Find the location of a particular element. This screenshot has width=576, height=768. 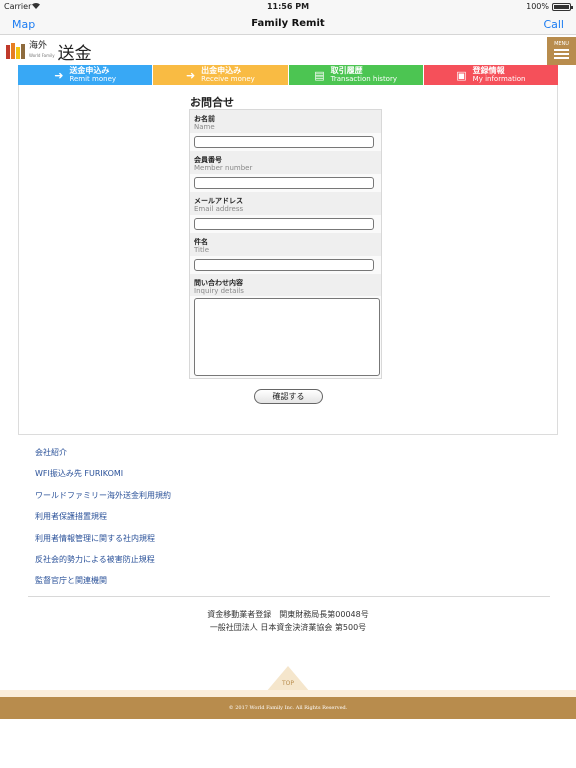

inquiry-details-field is located at coordinates (287, 337).